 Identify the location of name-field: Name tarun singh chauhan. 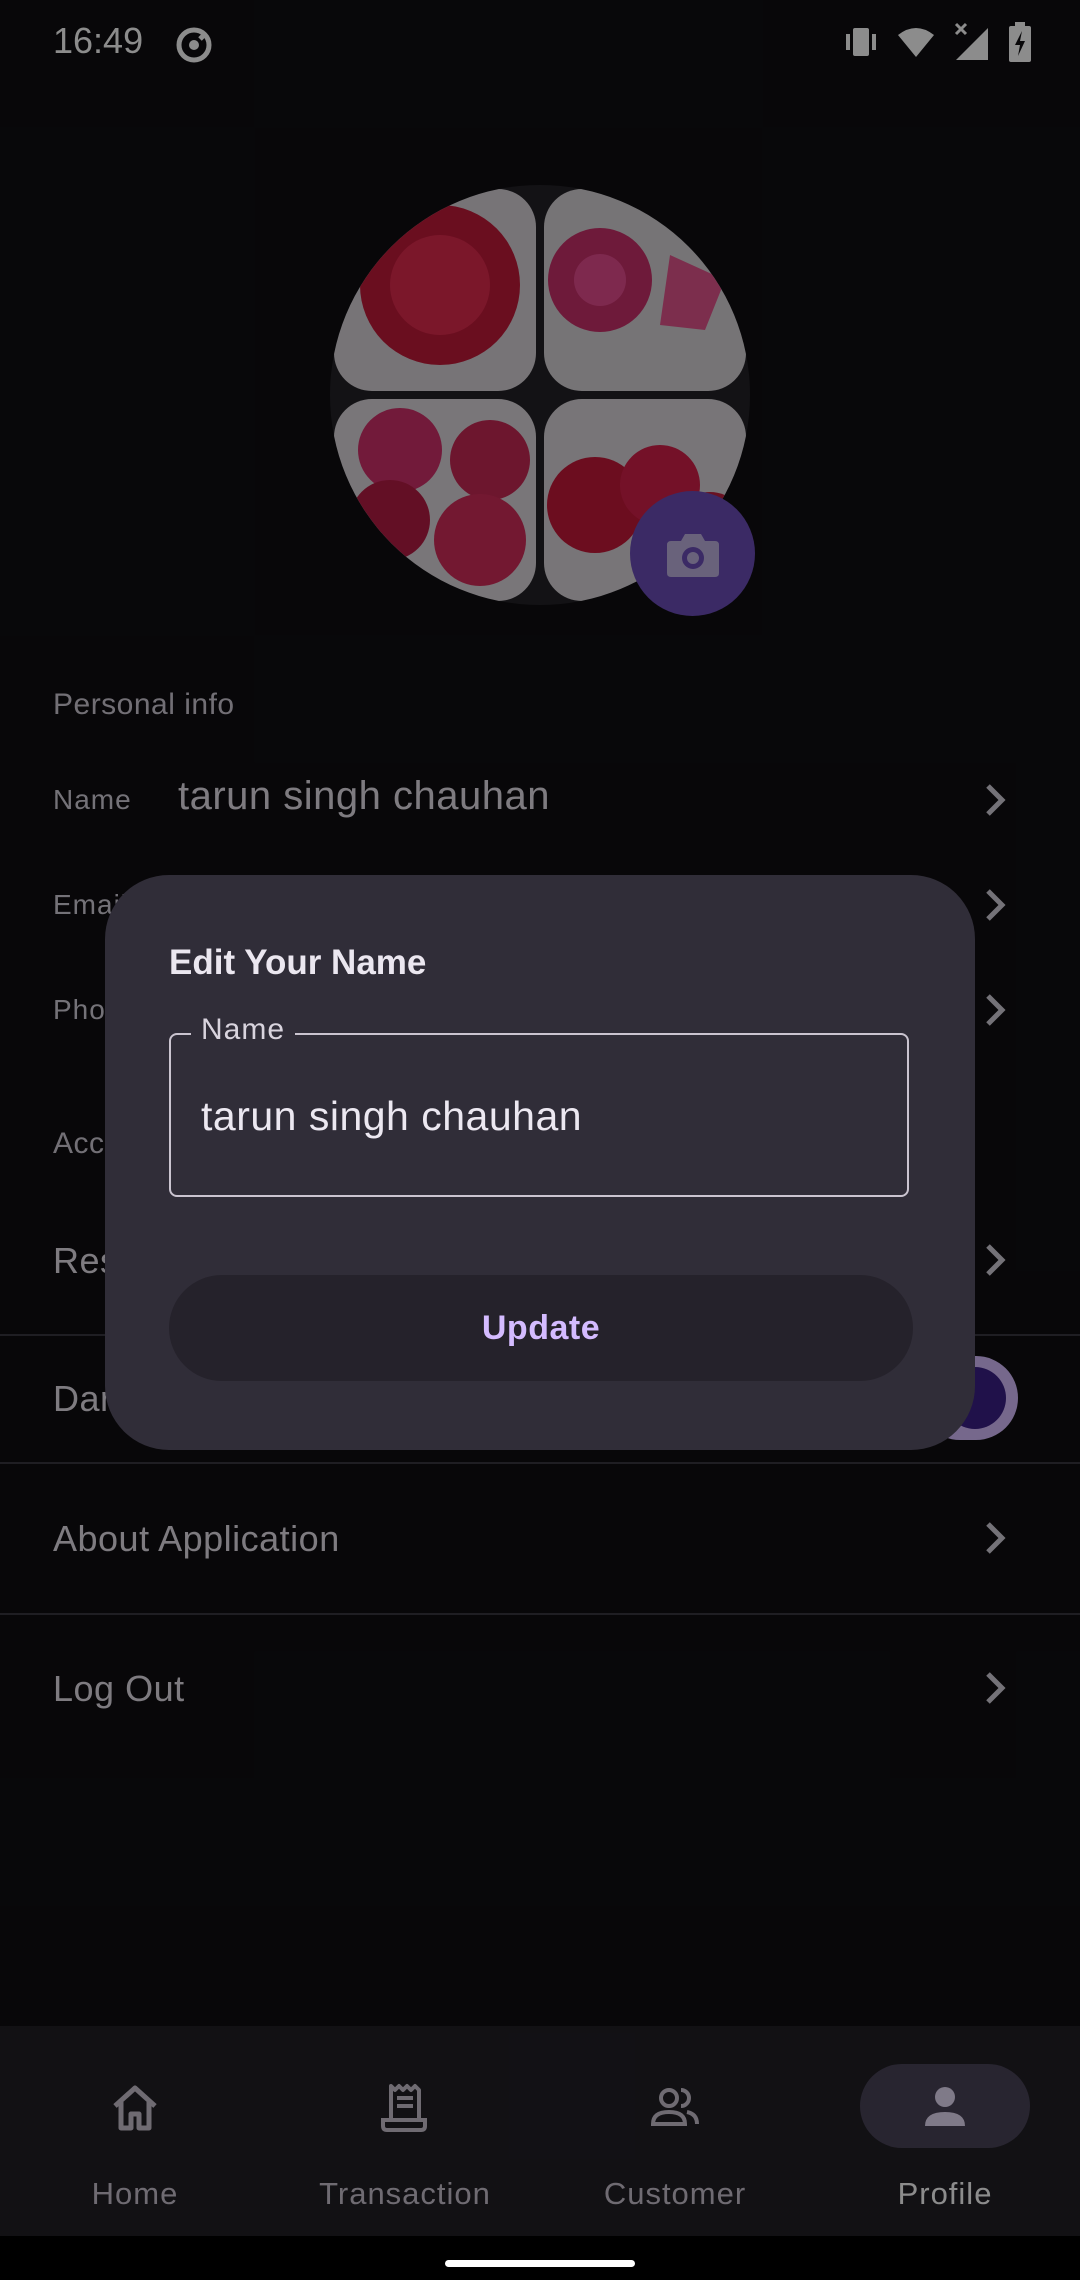
(539, 1105).